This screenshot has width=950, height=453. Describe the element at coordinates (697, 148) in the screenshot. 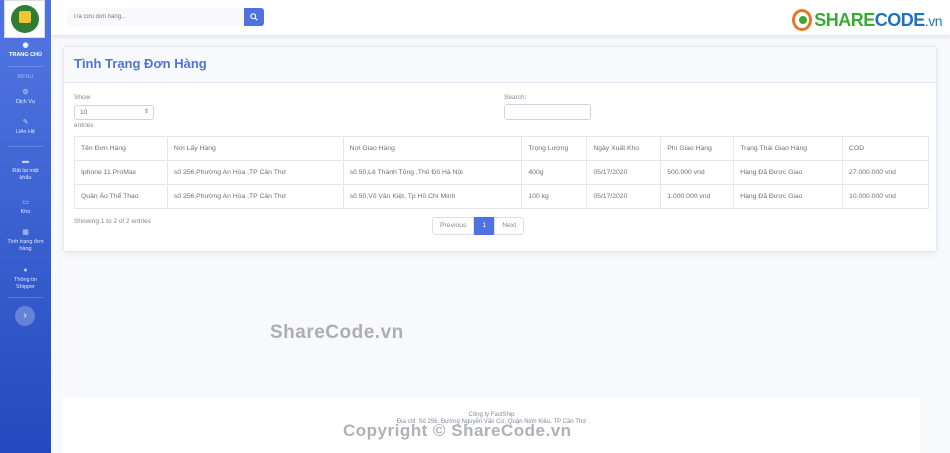

I see `column-header: Phí Giao Hàng` at that location.